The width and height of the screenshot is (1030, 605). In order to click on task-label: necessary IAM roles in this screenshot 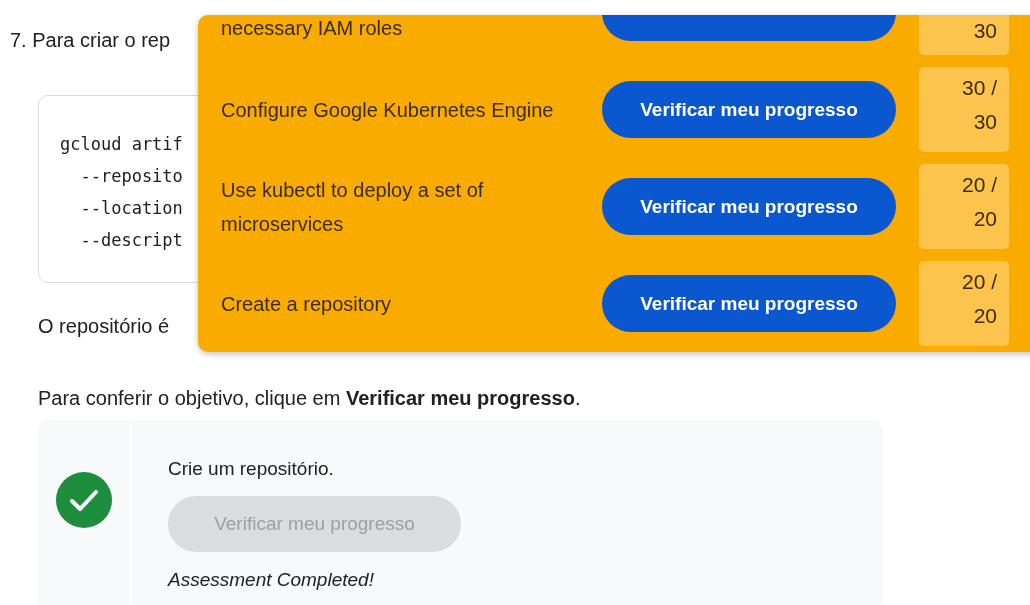, I will do `click(312, 28)`.